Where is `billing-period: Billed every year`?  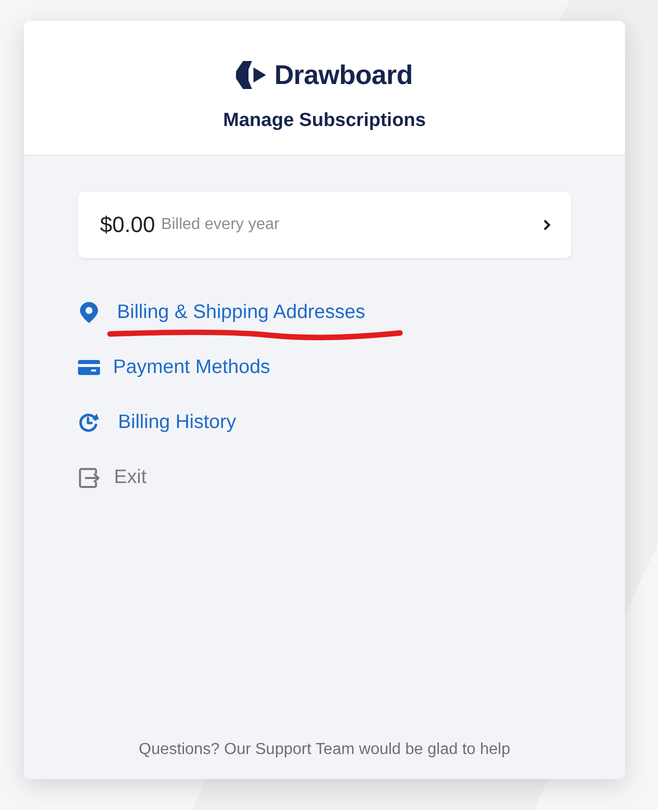 billing-period: Billed every year is located at coordinates (220, 225).